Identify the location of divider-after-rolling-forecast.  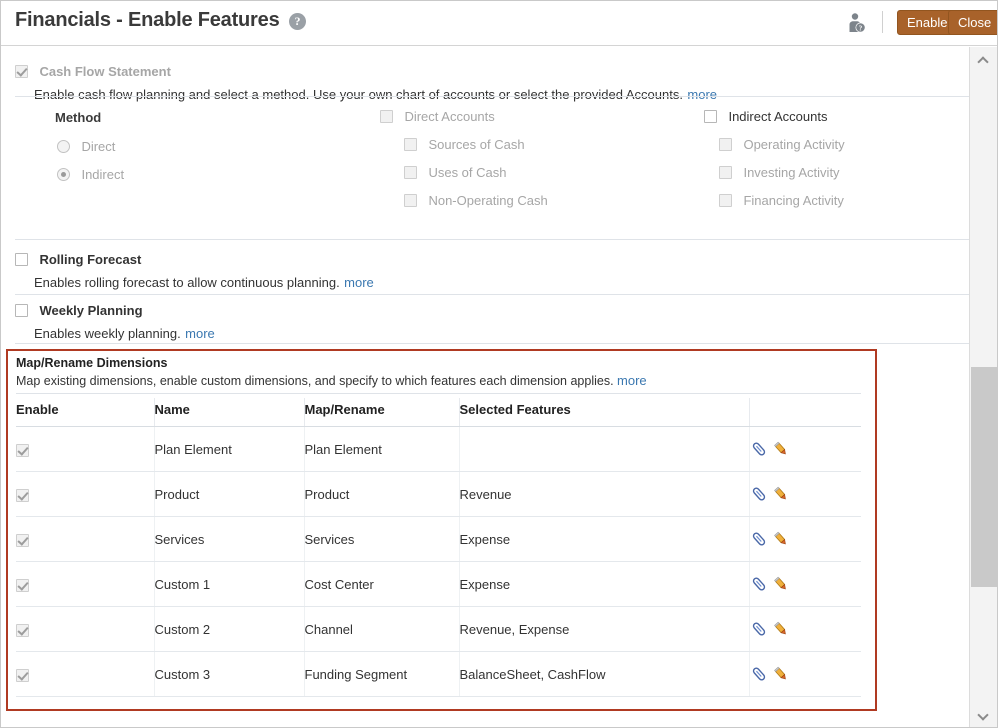
(492, 294).